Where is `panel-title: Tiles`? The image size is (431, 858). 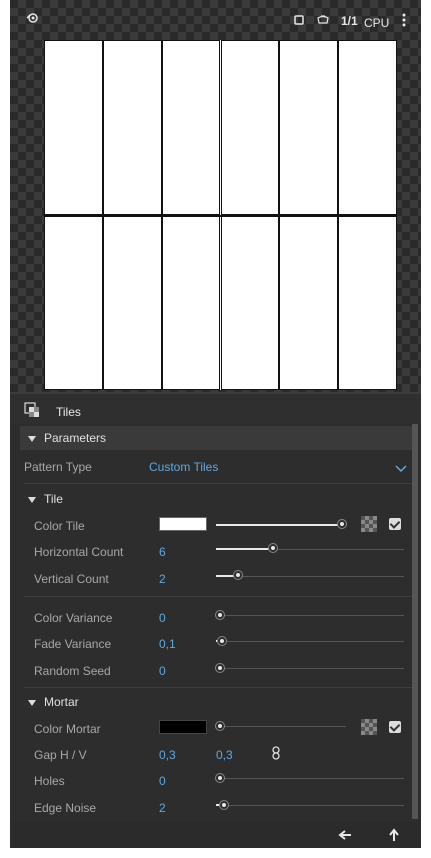 panel-title: Tiles is located at coordinates (68, 412).